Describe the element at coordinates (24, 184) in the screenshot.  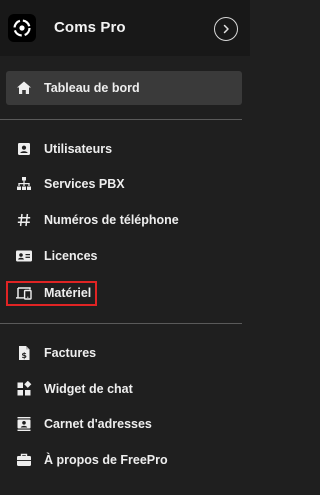
I see `sitemap-icon` at that location.